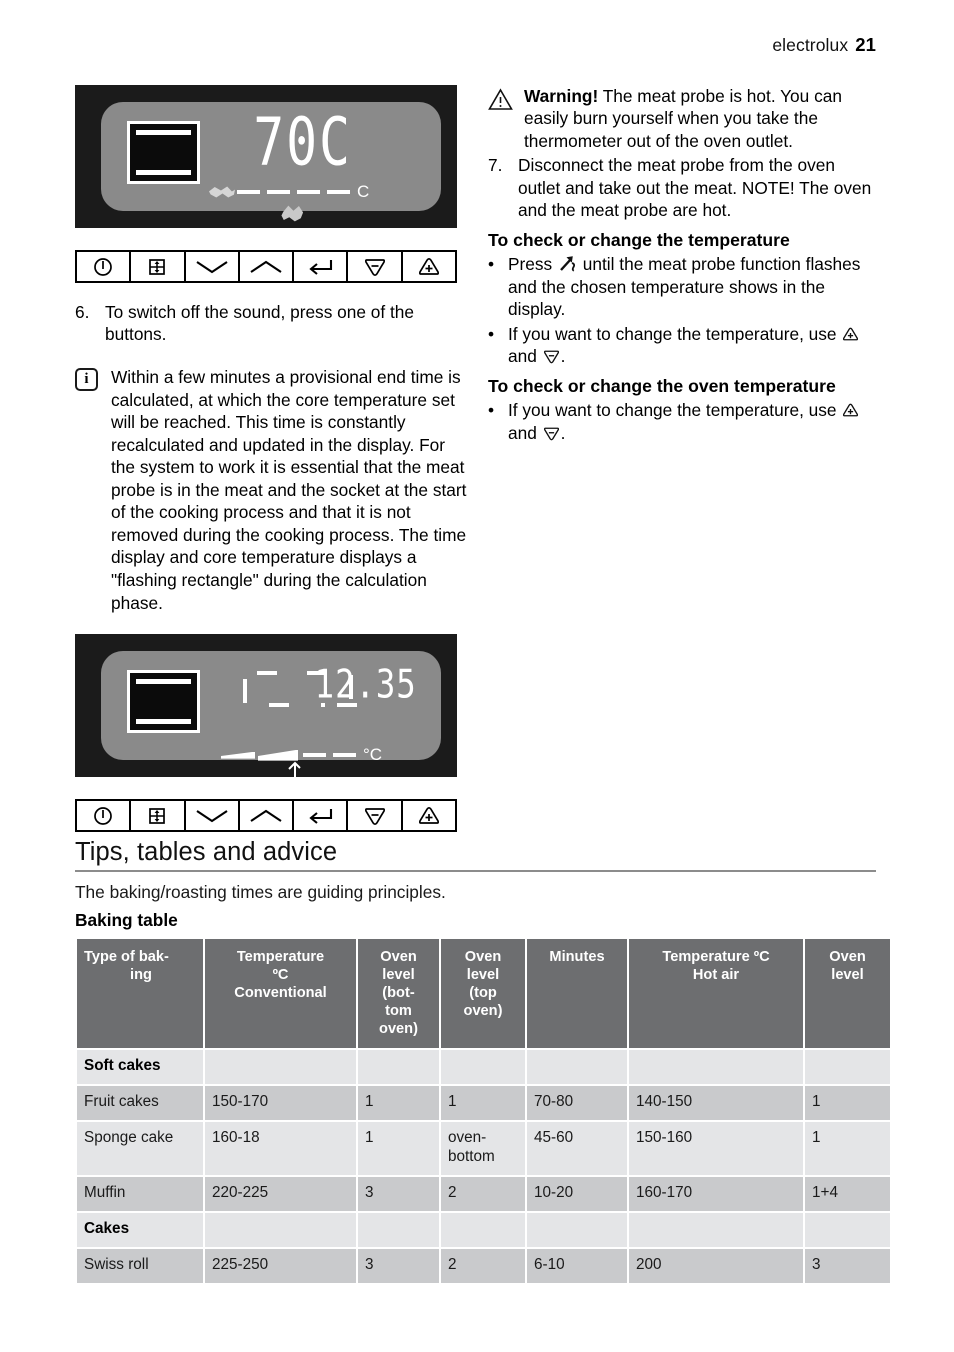  Describe the element at coordinates (475, 45) in the screenshot. I see `page-header: electrolux 21` at that location.